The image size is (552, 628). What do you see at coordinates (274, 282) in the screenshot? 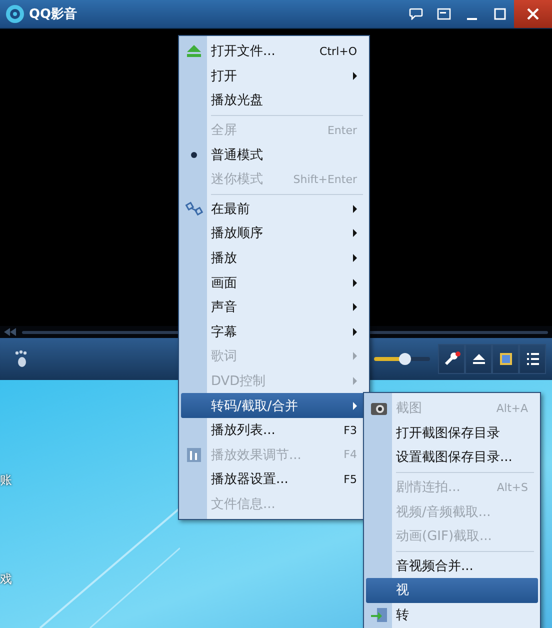
I see `menu-item: 画面` at bounding box center [274, 282].